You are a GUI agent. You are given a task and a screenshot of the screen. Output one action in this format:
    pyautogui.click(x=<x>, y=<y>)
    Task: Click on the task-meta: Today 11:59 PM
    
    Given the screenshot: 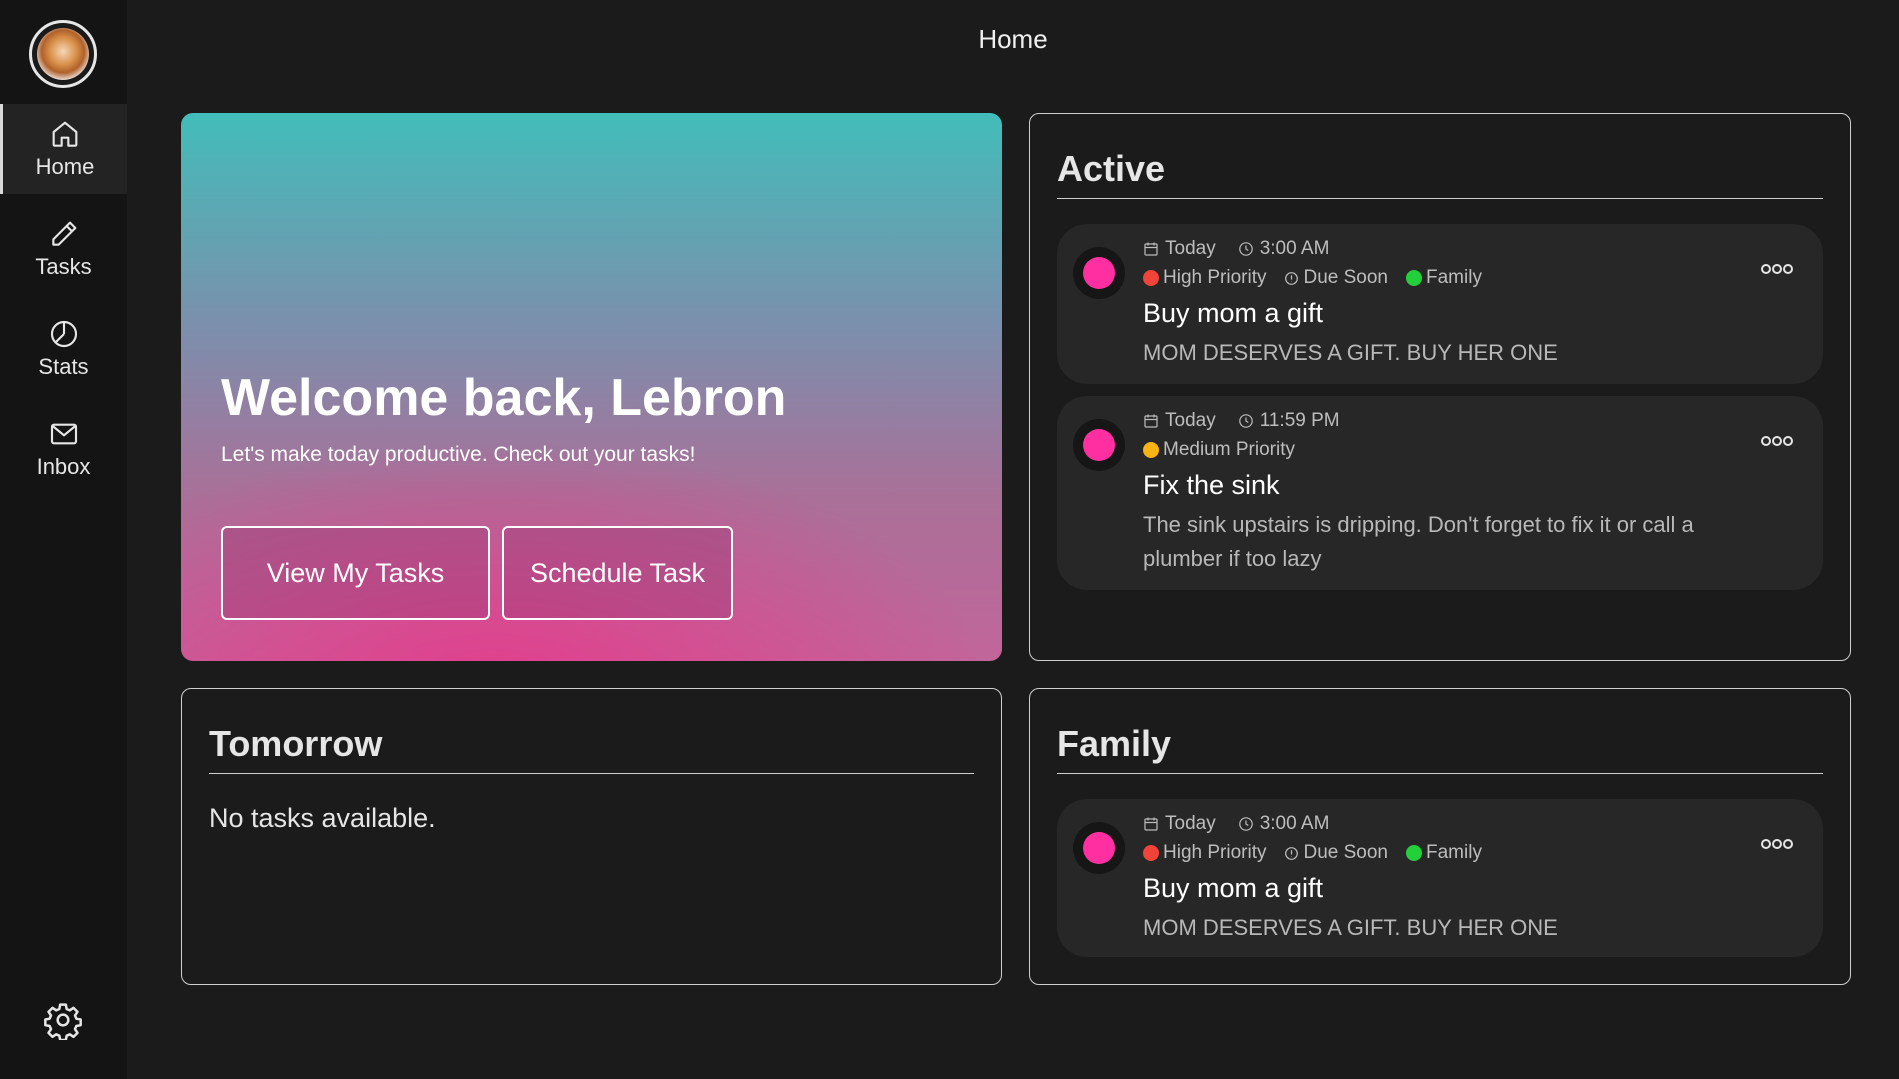 What is the action you would take?
    pyautogui.click(x=1241, y=421)
    